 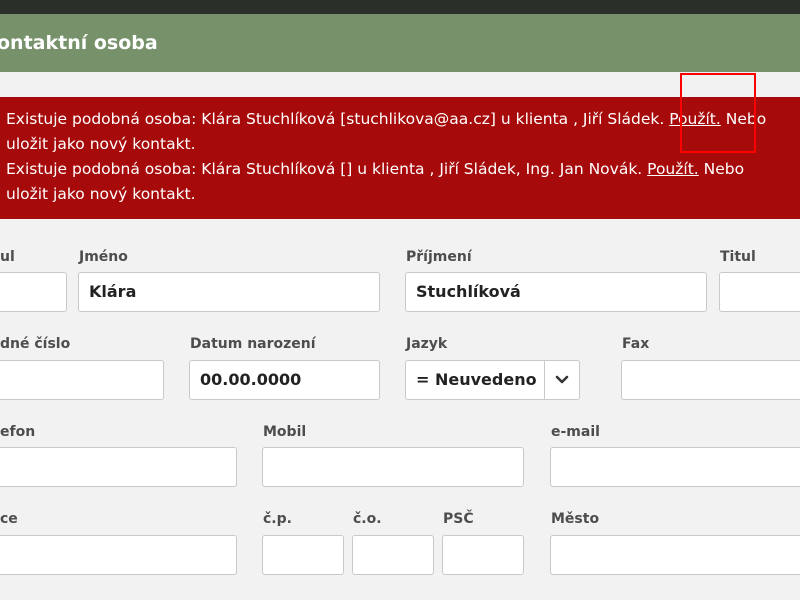 What do you see at coordinates (367, 519) in the screenshot?
I see `label-co: č.o.` at bounding box center [367, 519].